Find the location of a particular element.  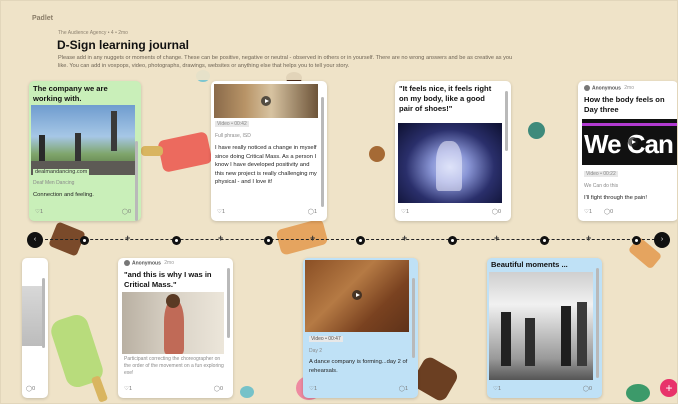

add-post-button: + is located at coordinates (669, 388).